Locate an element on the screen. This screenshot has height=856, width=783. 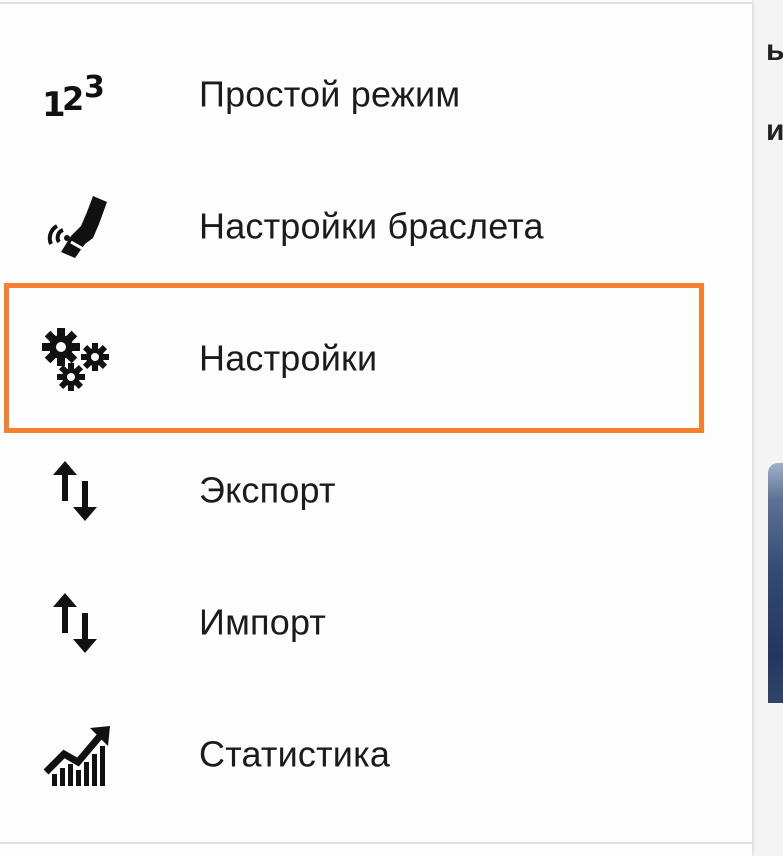
numbers-123-icon: 1 2 3 is located at coordinates (77, 96).